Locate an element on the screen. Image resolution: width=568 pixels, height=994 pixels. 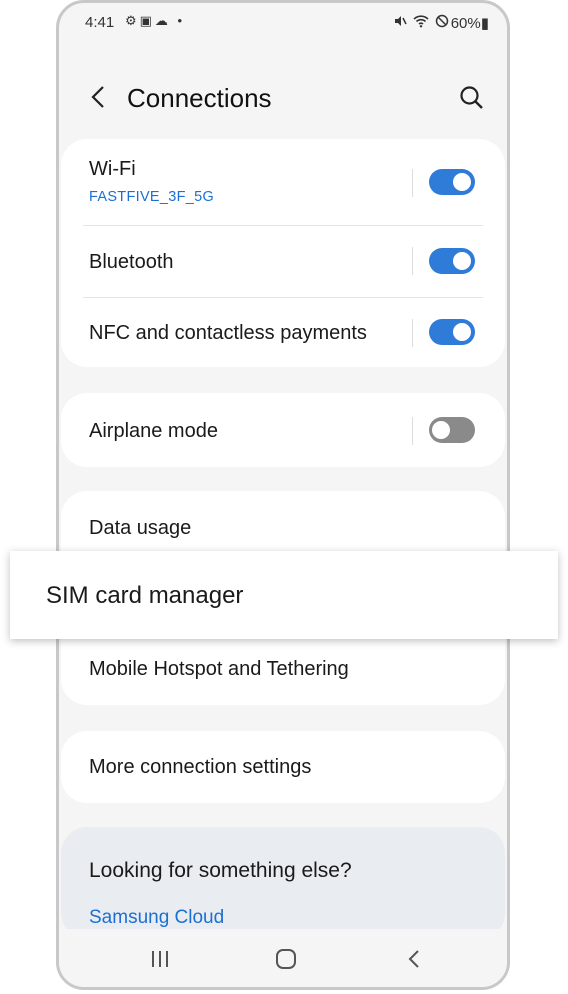
more-settings-row: More connection settings is located at coordinates (283, 767).